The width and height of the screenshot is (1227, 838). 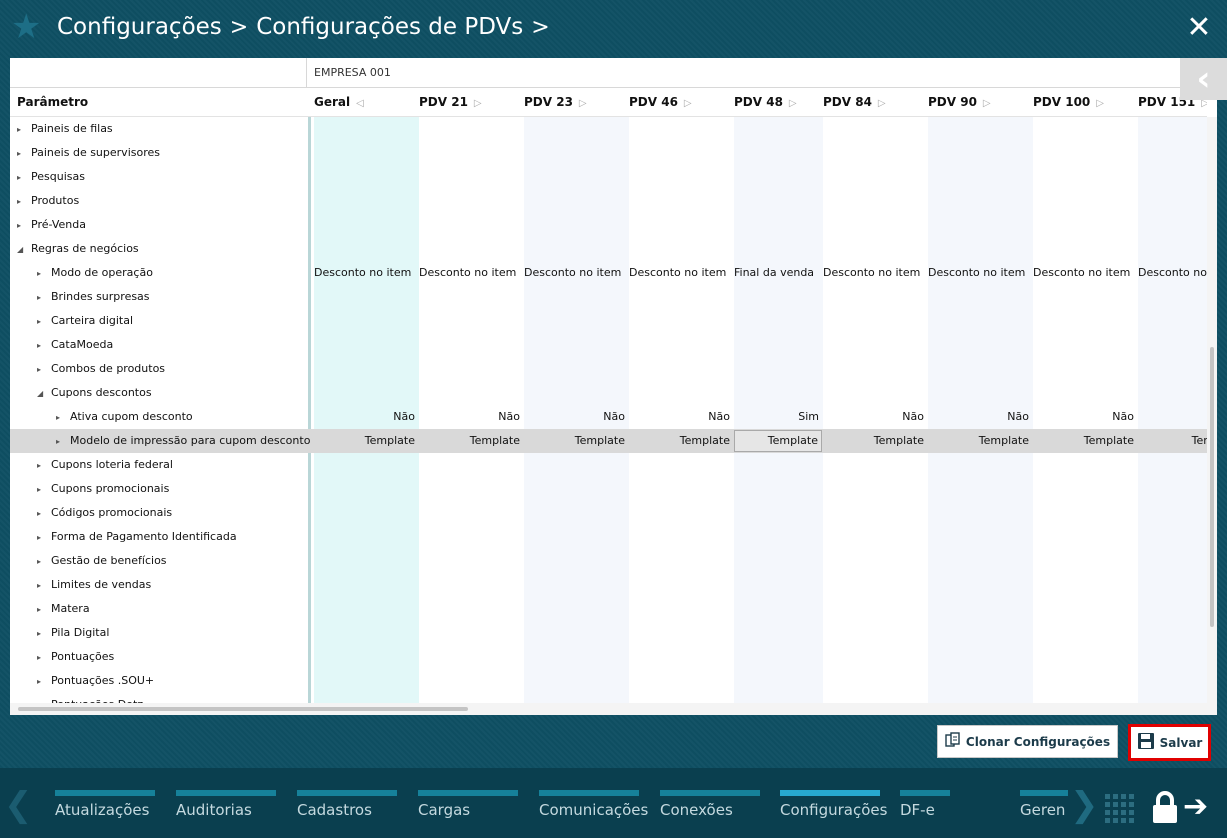 What do you see at coordinates (102, 561) in the screenshot?
I see `tree-row-label: ▸ Gestão de benefícios` at bounding box center [102, 561].